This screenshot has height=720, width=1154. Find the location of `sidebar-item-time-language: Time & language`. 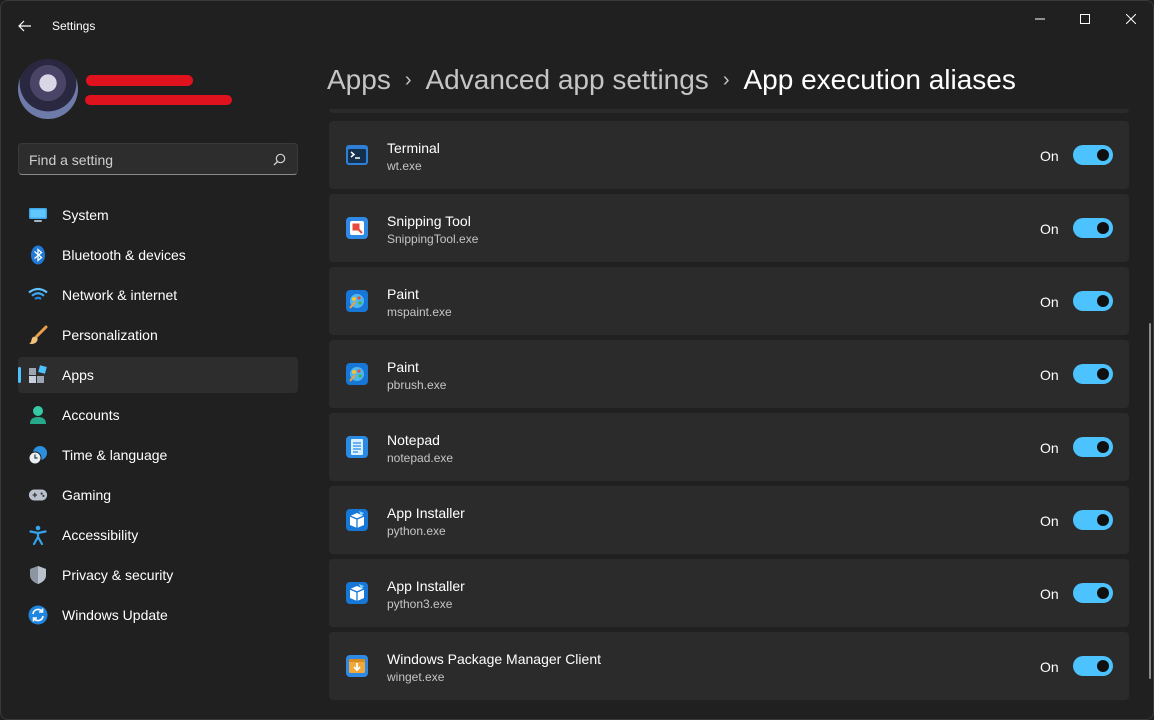

sidebar-item-time-language: Time & language is located at coordinates (158, 455).